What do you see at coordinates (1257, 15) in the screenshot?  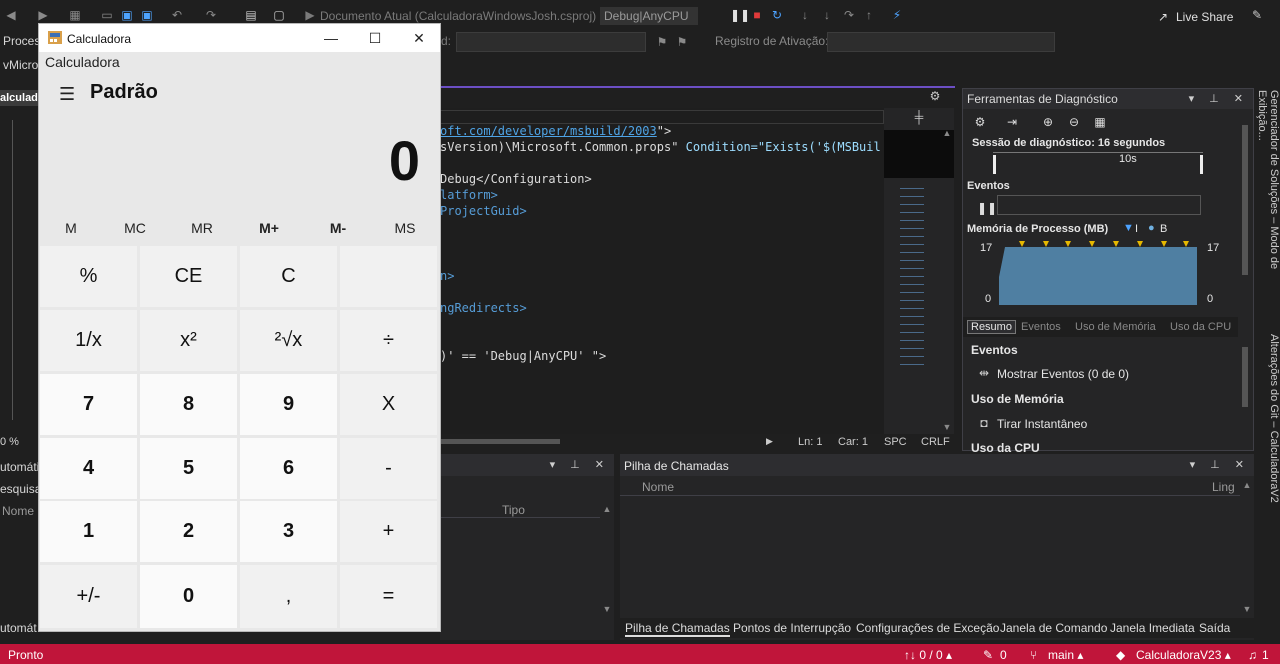 I see `feedback-icon: ✎` at bounding box center [1257, 15].